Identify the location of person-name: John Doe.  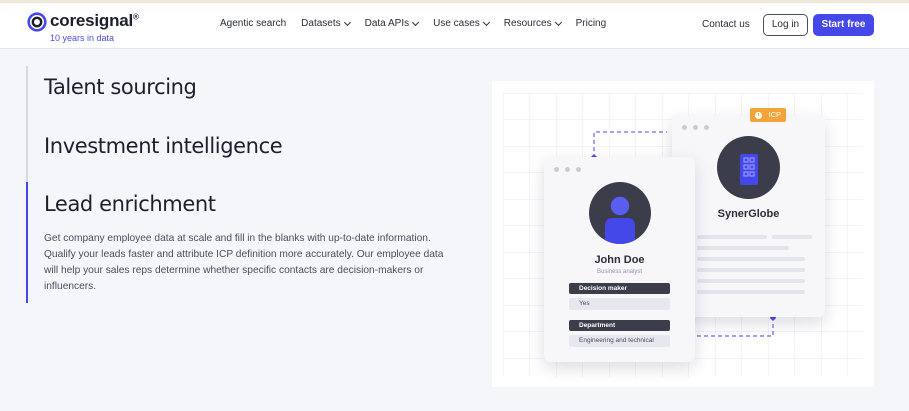
(619, 260).